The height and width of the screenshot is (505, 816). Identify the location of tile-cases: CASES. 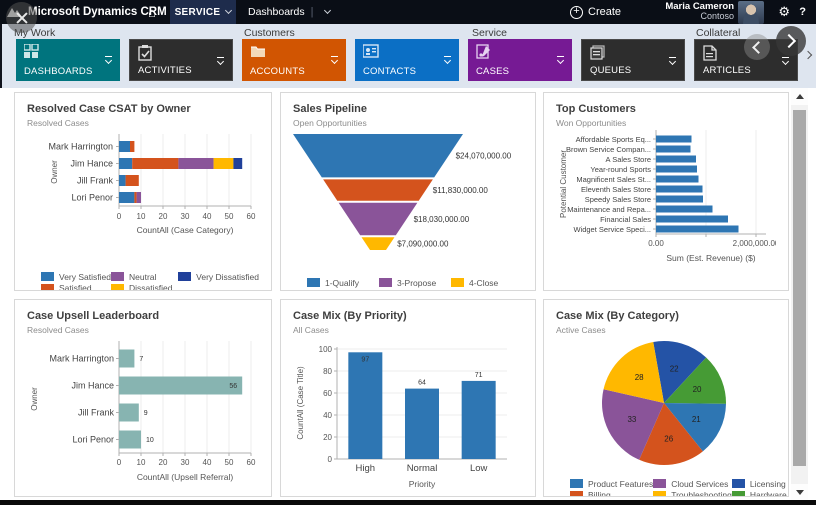
(520, 60).